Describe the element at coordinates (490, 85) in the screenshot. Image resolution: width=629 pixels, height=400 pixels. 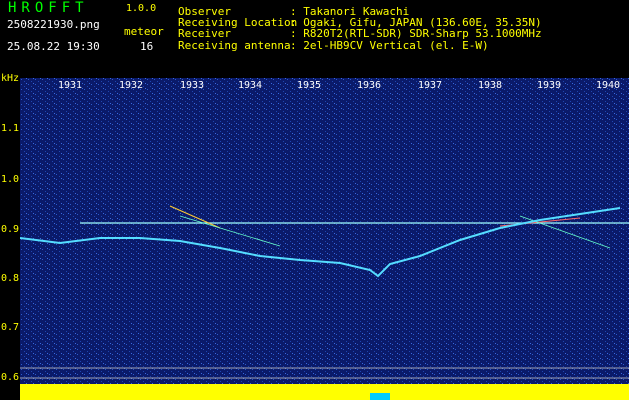
I see `x-tick: 1938` at that location.